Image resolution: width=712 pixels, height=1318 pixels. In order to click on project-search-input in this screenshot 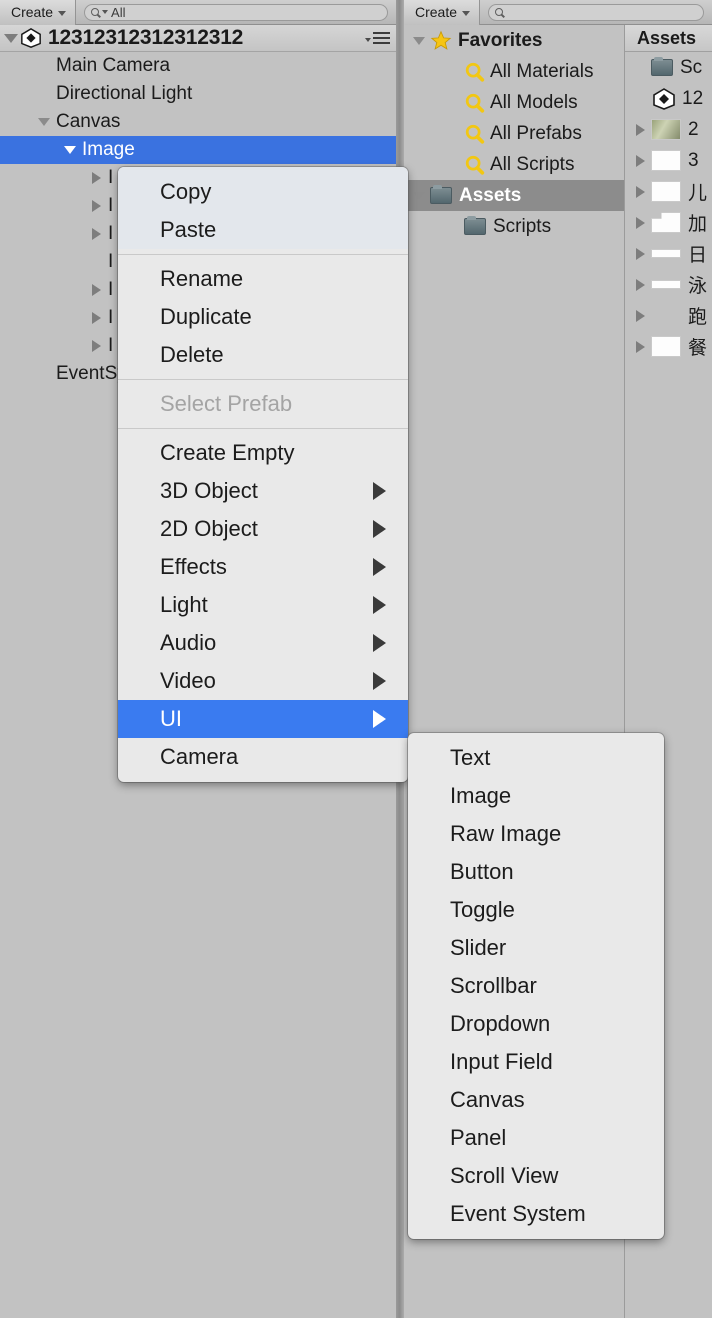, I will do `click(596, 12)`.